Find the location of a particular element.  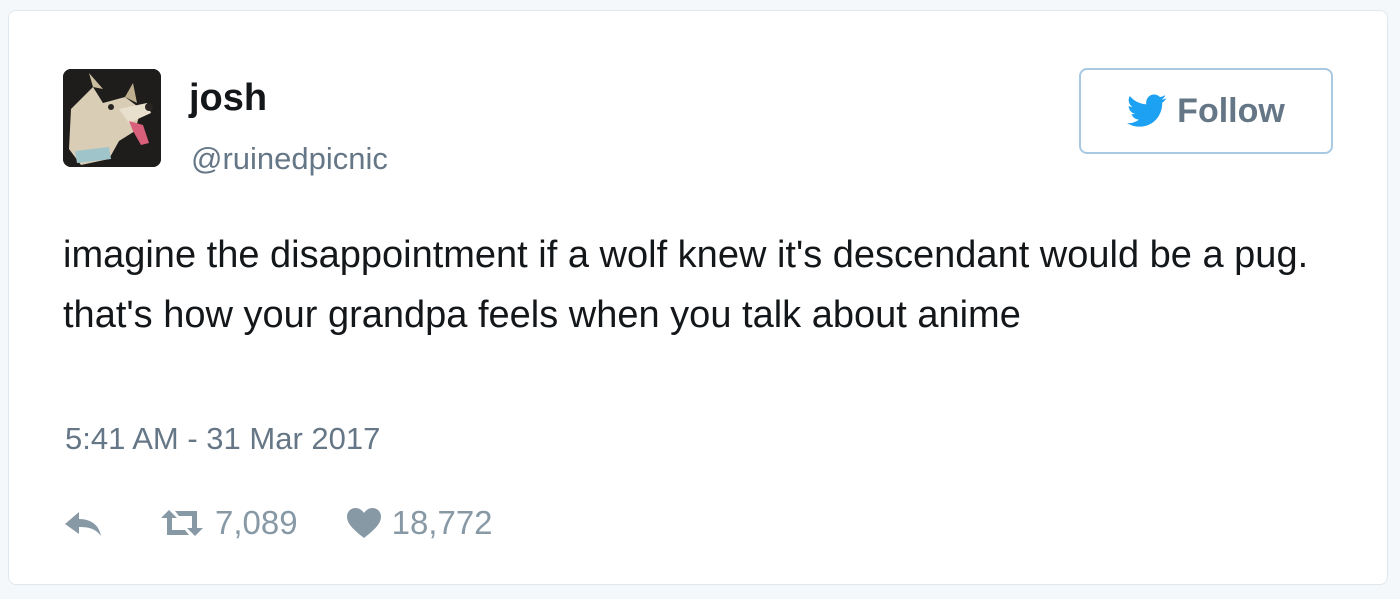

dog-photo-avatar-icon is located at coordinates (112, 118).